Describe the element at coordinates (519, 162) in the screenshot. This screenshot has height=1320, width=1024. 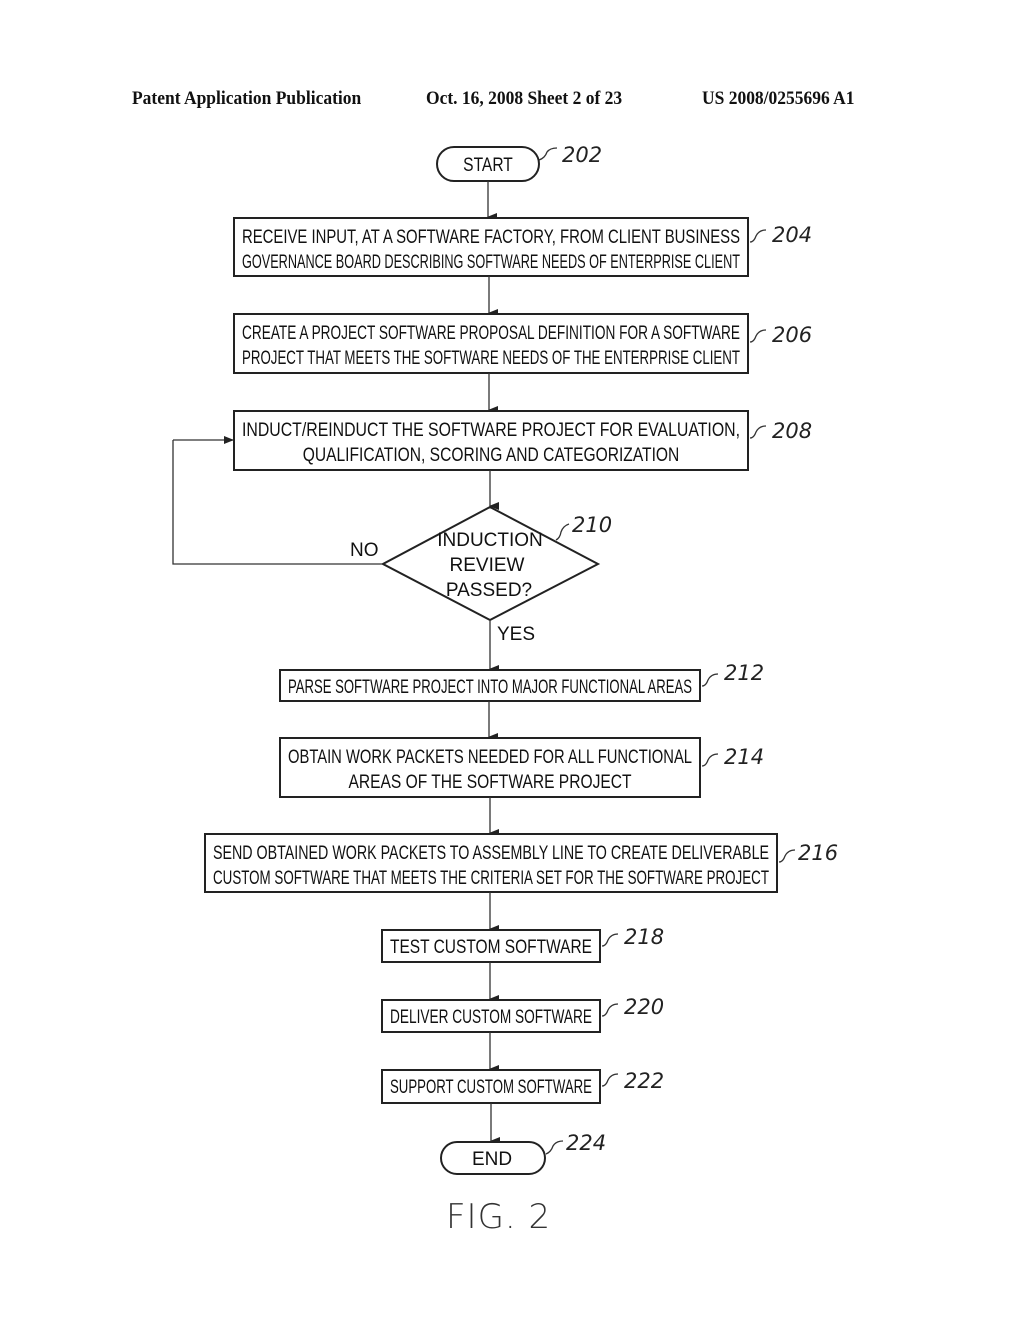
I see `start-terminator: START 202` at that location.